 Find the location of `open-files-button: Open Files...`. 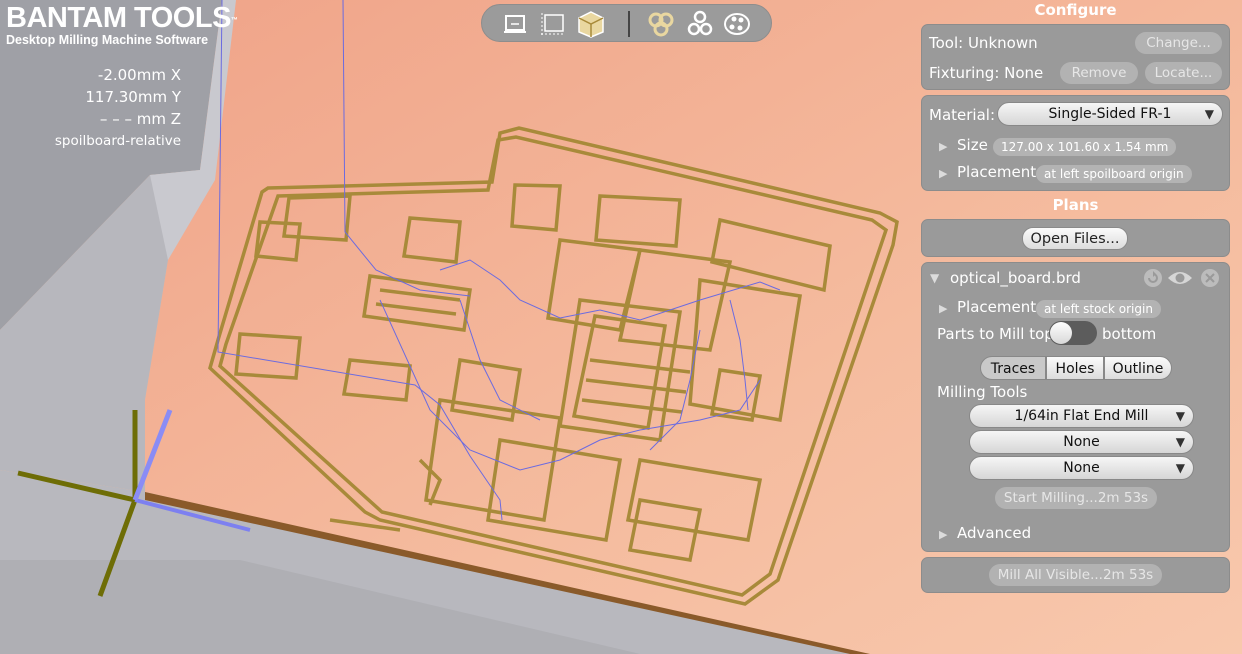

open-files-button: Open Files... is located at coordinates (1075, 238).